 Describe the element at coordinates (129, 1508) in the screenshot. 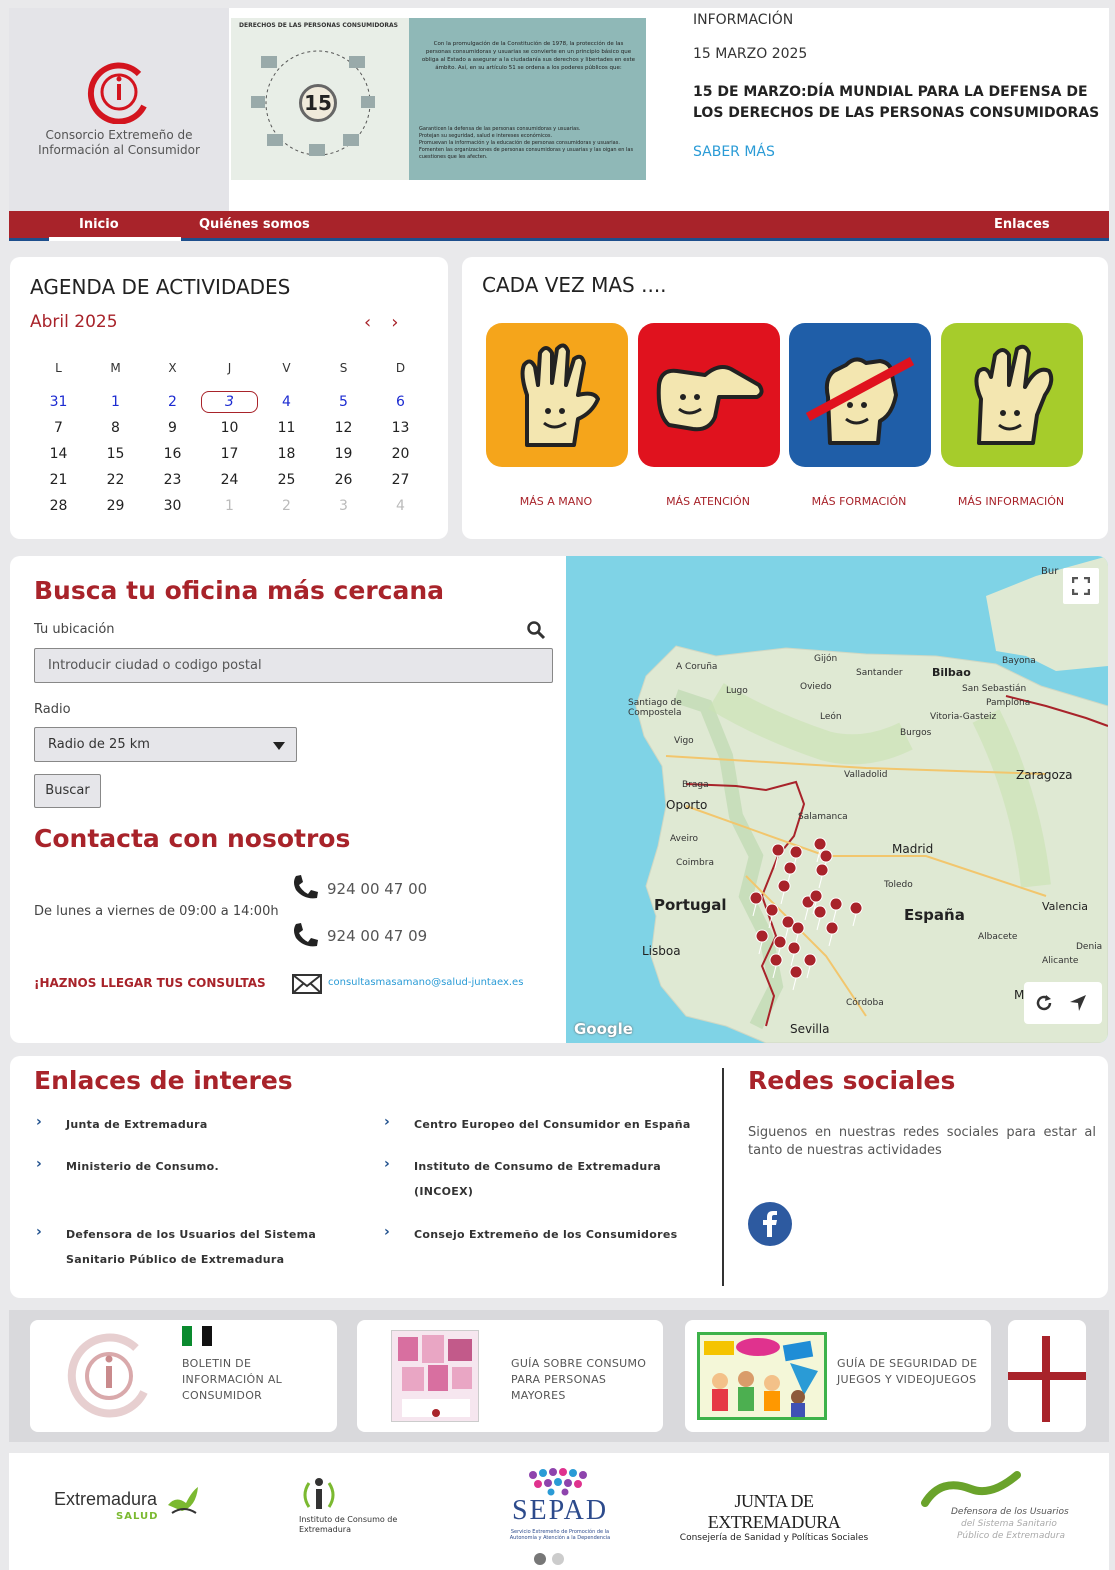

I see `extremadura-salud-logo: Extremadura SALUD` at that location.